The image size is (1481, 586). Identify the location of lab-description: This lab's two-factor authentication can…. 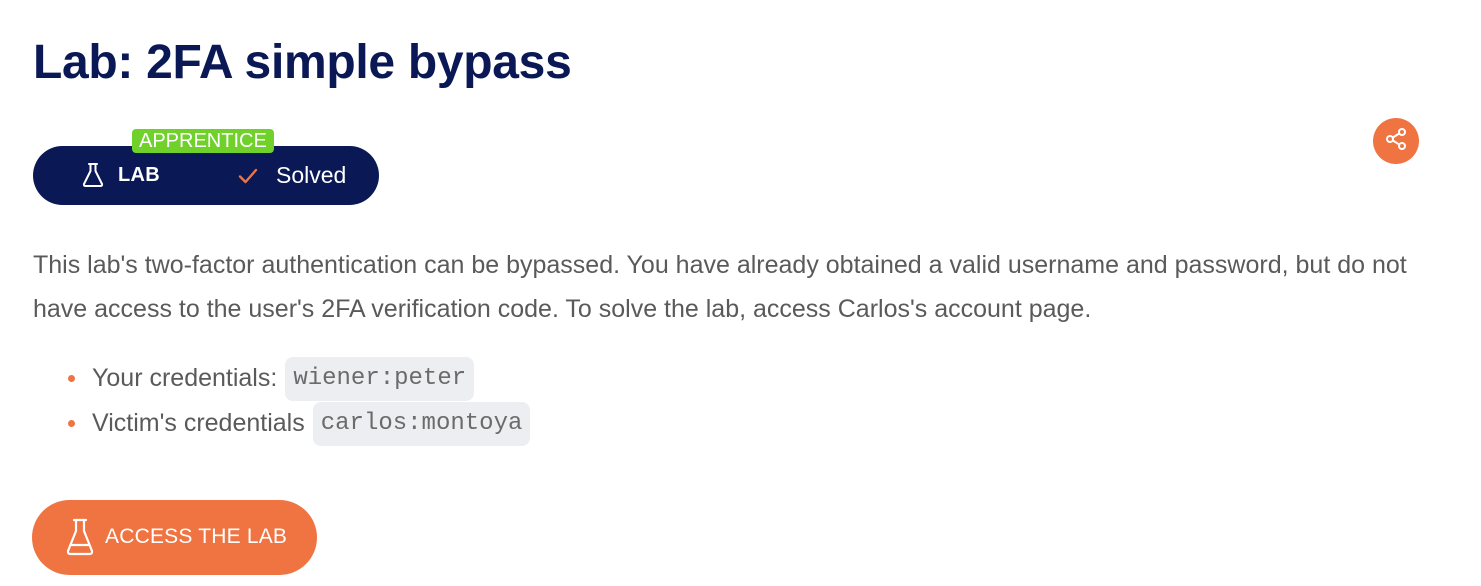
(720, 287).